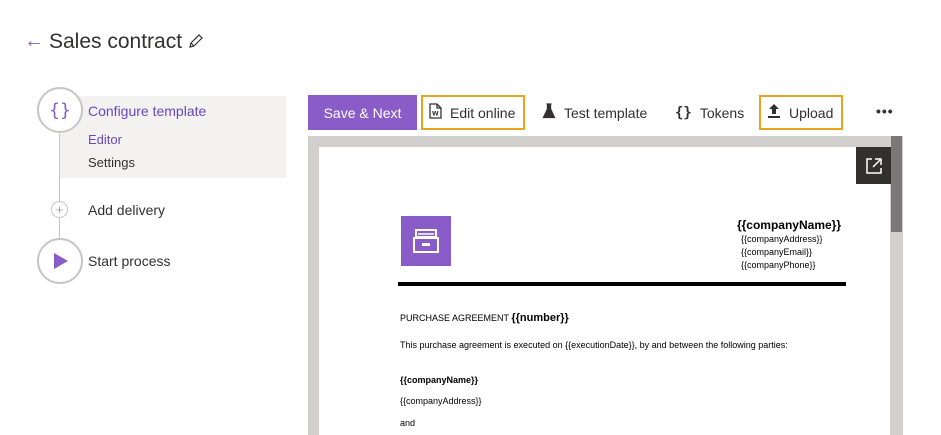  What do you see at coordinates (60, 261) in the screenshot?
I see `start-process-play-icon` at bounding box center [60, 261].